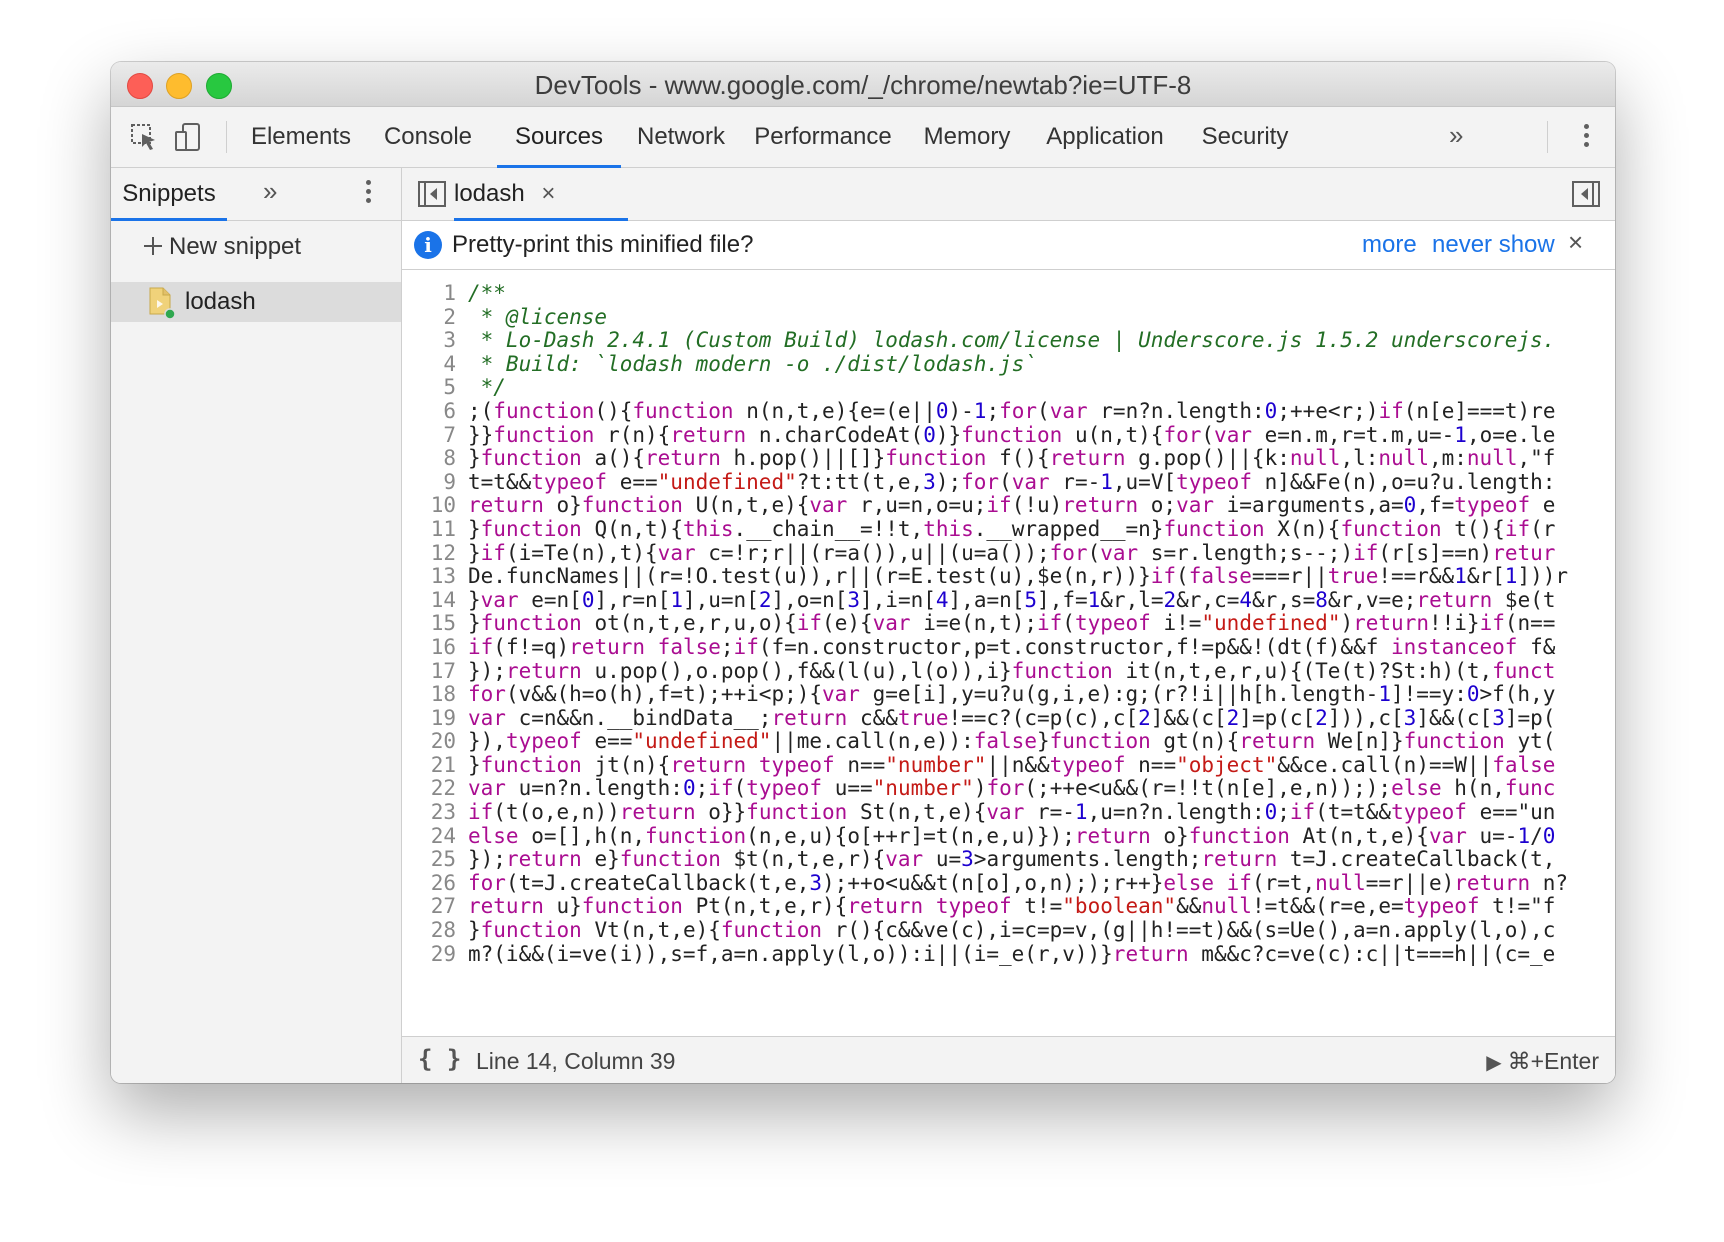 The height and width of the screenshot is (1242, 1724). Describe the element at coordinates (917, 505) in the screenshot. I see `code-token: r,u=n,o=u;` at that location.